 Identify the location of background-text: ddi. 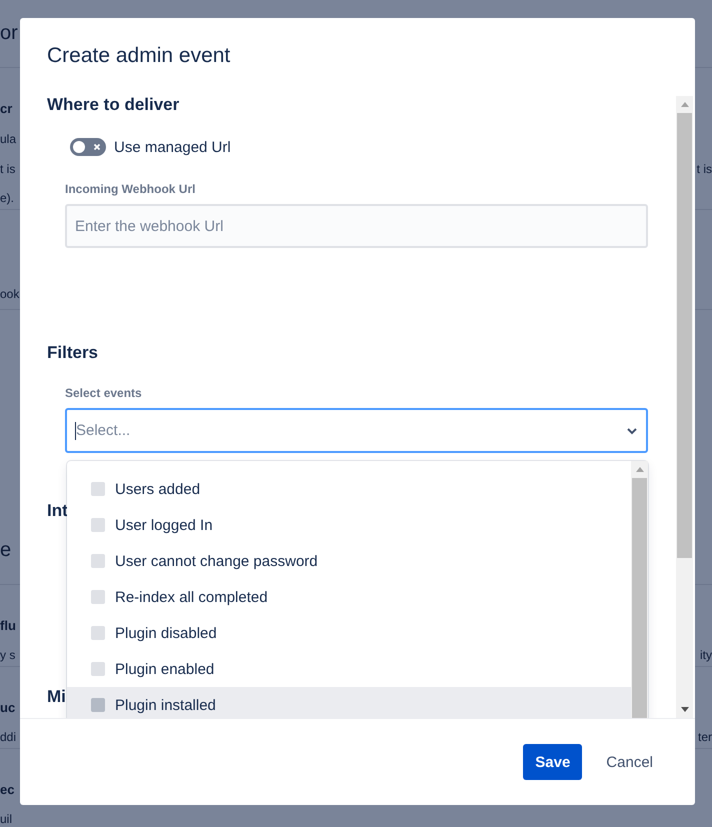
(8, 737).